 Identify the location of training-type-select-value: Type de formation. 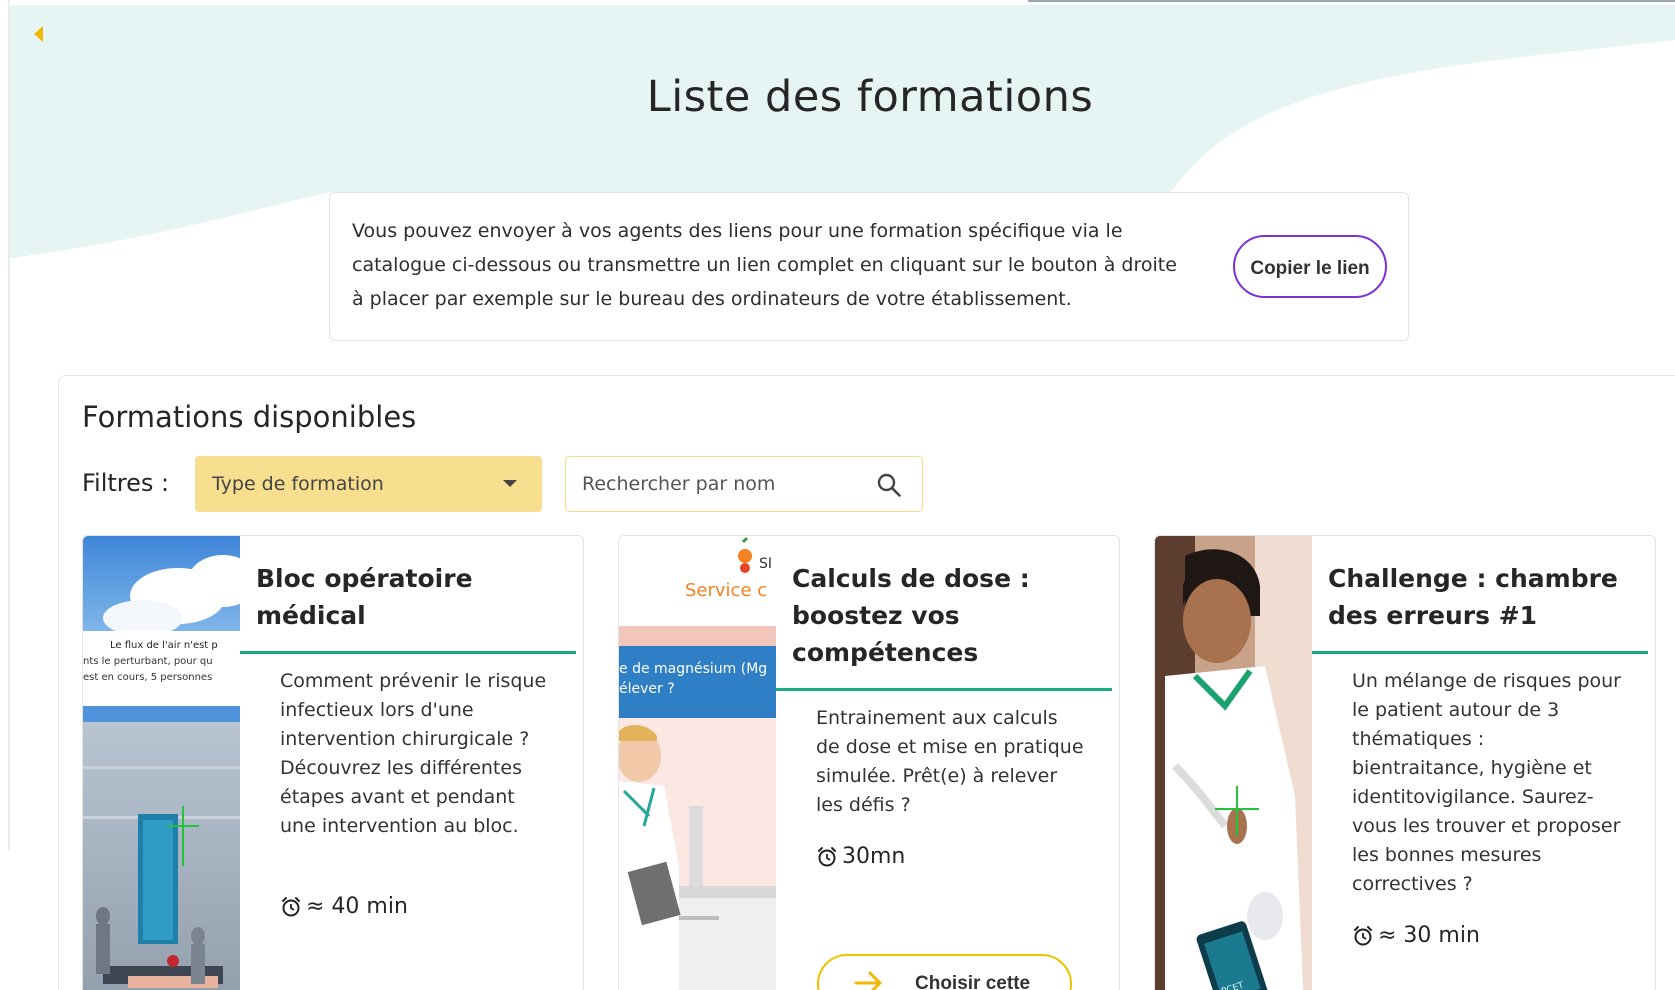
(298, 484).